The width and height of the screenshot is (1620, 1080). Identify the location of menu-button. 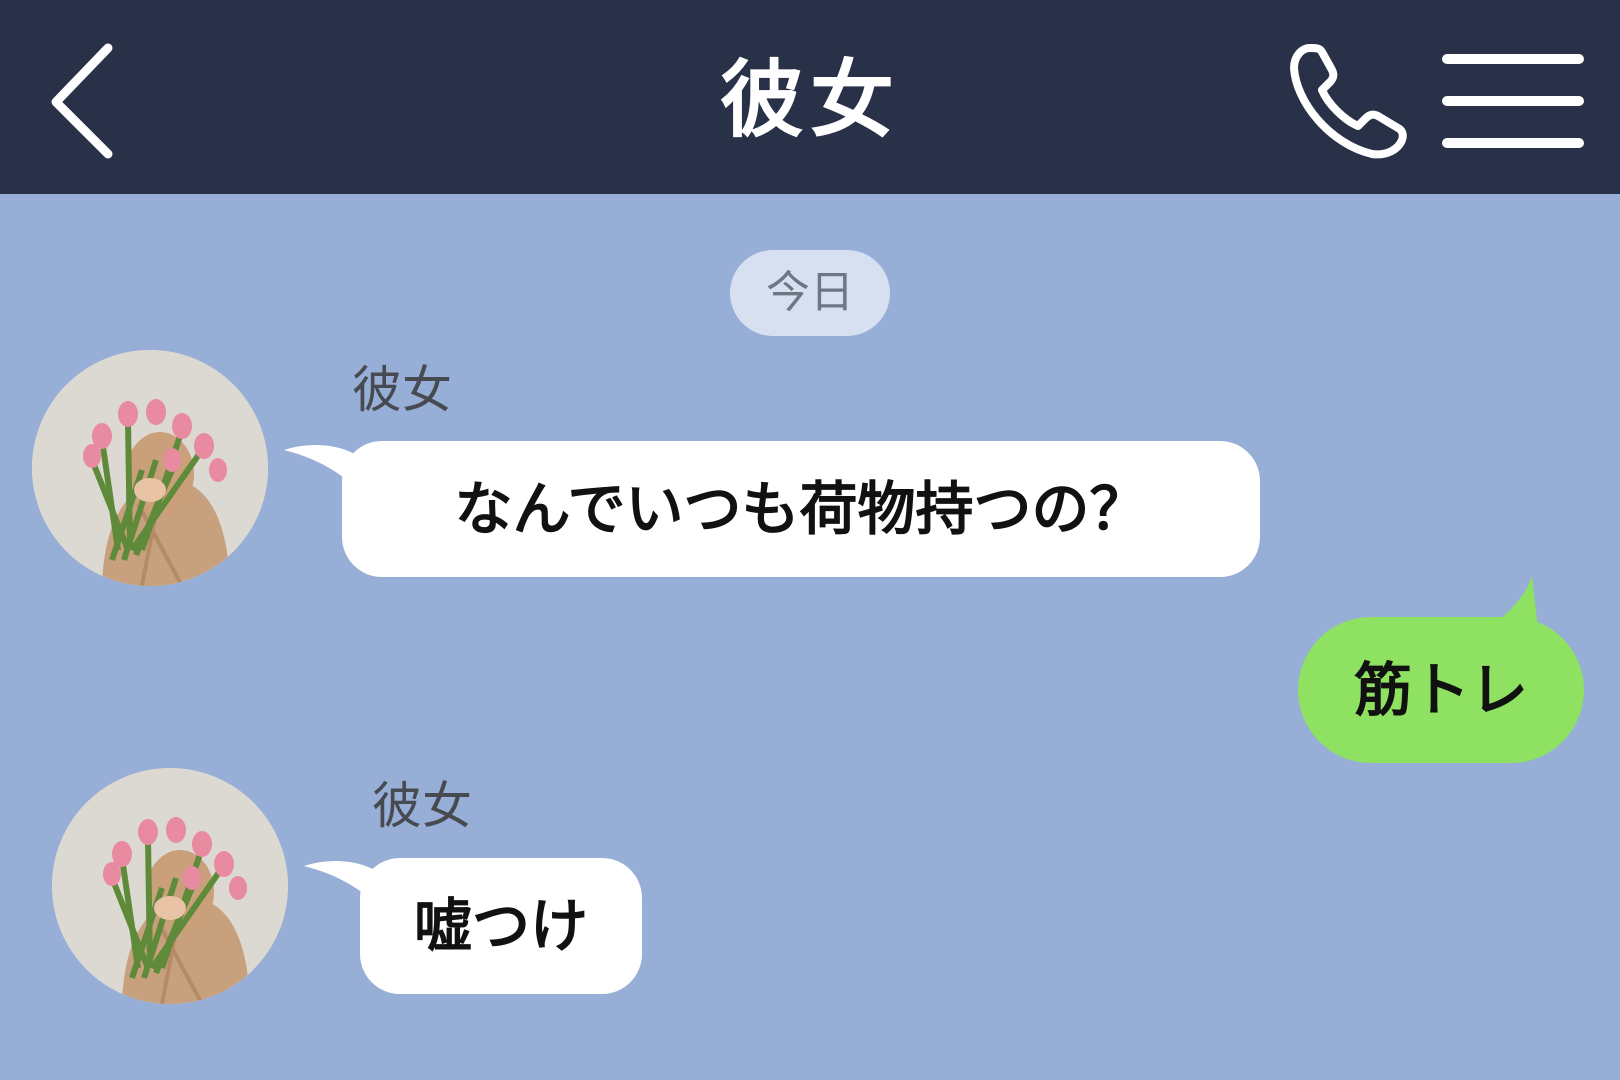
(1513, 101).